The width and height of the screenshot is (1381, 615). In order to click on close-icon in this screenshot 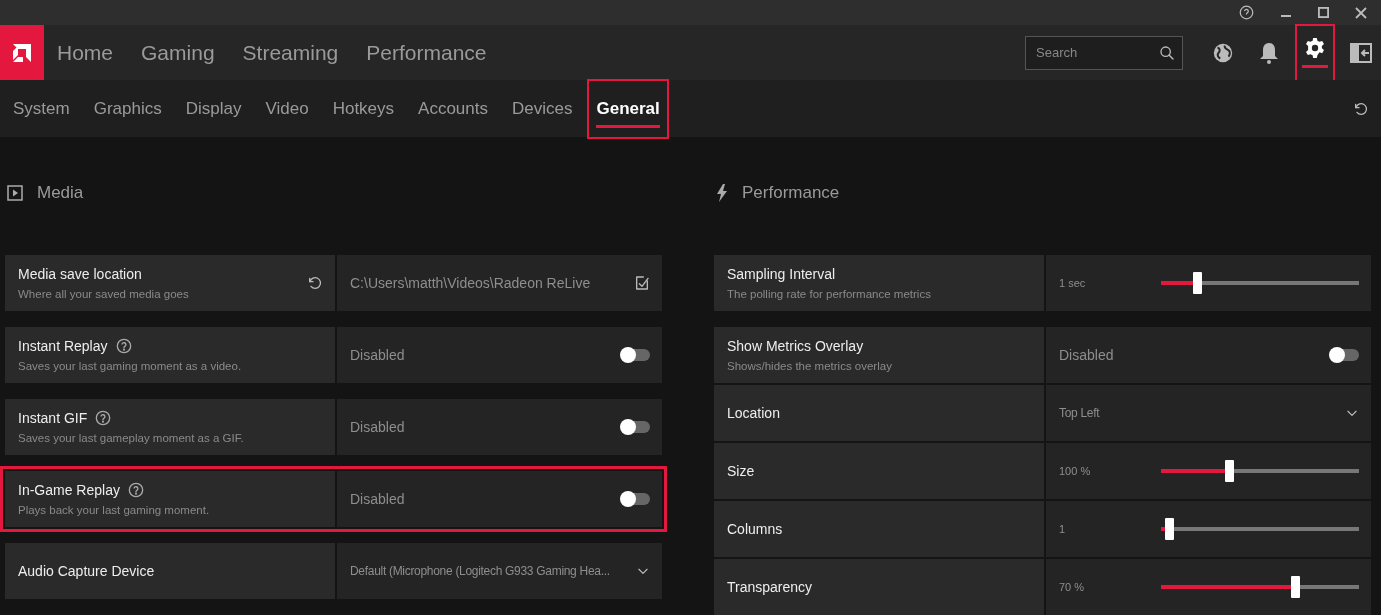, I will do `click(1361, 12)`.